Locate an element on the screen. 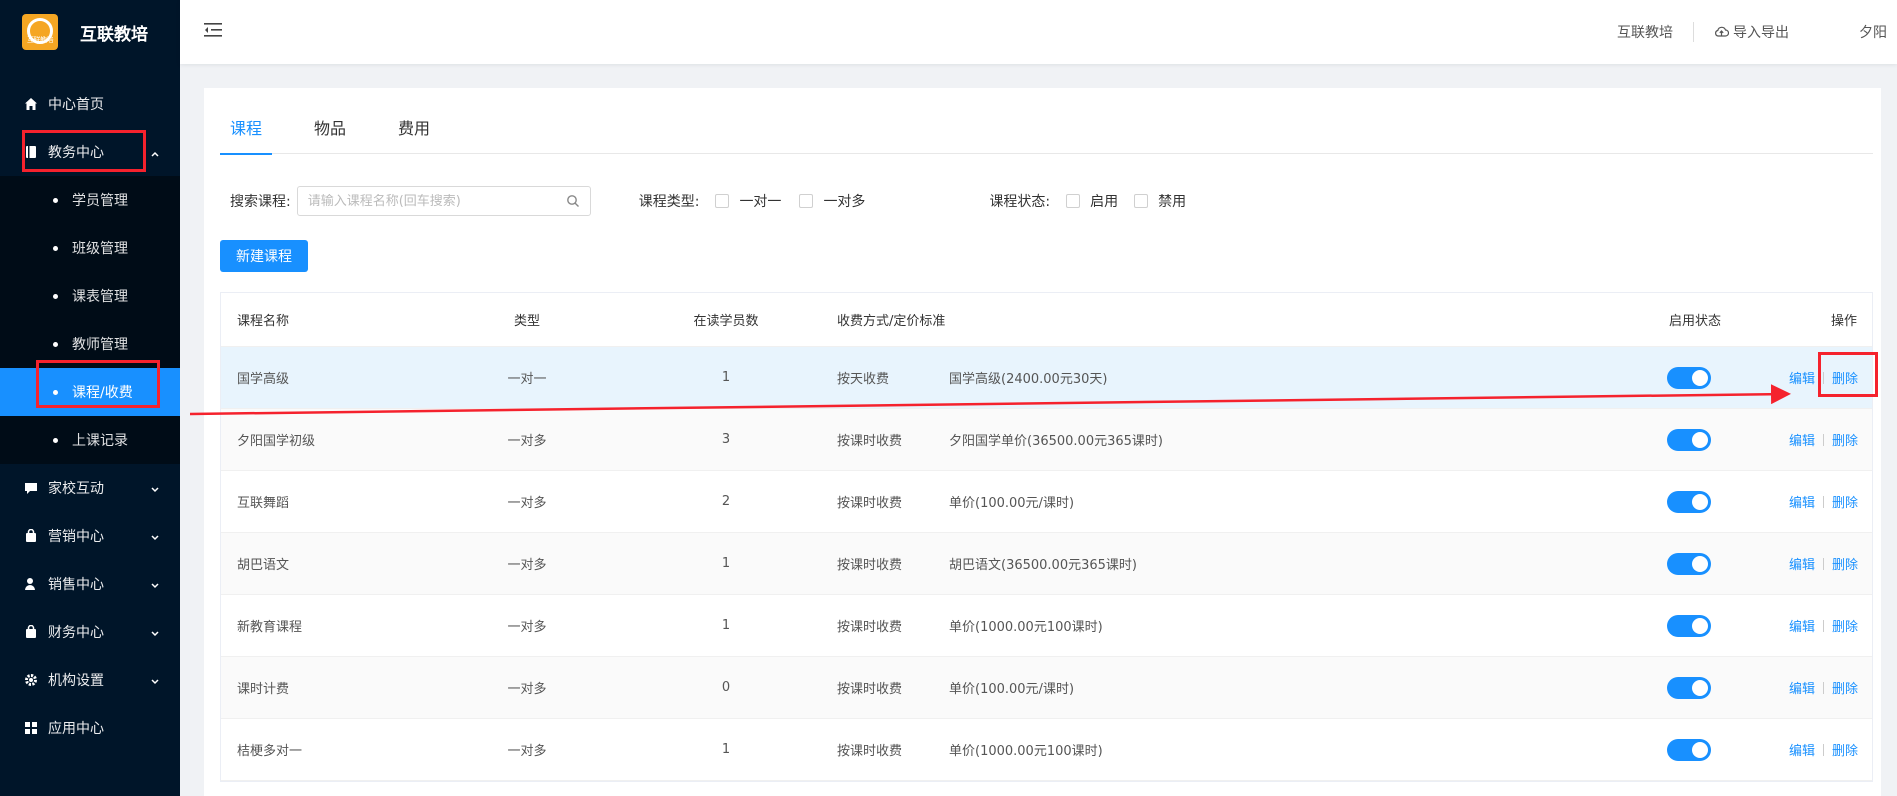  table-row: 国学高级 一对一 1 按天收费 国学高级(2400.00元30天) 编辑 删除 is located at coordinates (1046, 378).